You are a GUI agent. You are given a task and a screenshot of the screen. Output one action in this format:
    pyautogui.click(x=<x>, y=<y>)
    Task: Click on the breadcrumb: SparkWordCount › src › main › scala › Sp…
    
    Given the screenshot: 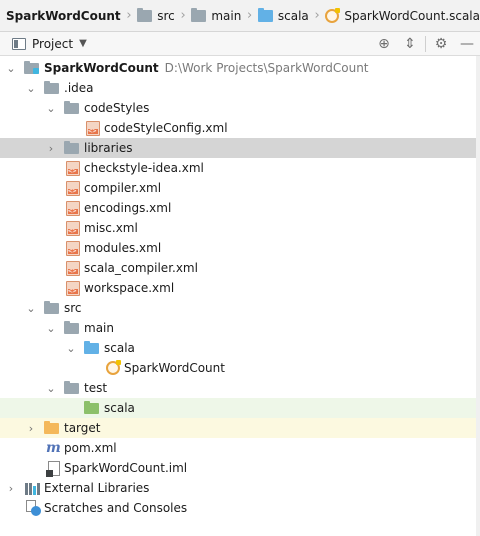 What is the action you would take?
    pyautogui.click(x=240, y=16)
    